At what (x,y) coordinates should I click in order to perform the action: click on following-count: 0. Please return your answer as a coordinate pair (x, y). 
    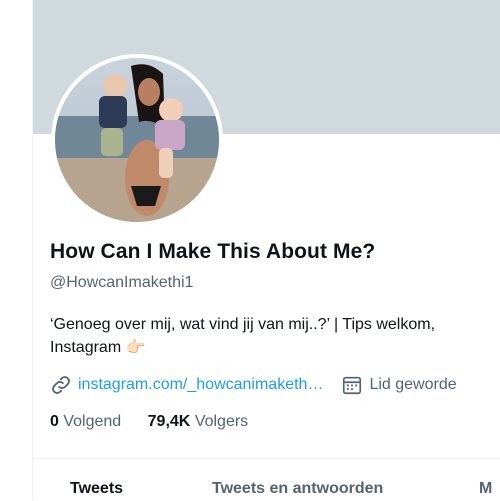
    Looking at the image, I should click on (54, 421).